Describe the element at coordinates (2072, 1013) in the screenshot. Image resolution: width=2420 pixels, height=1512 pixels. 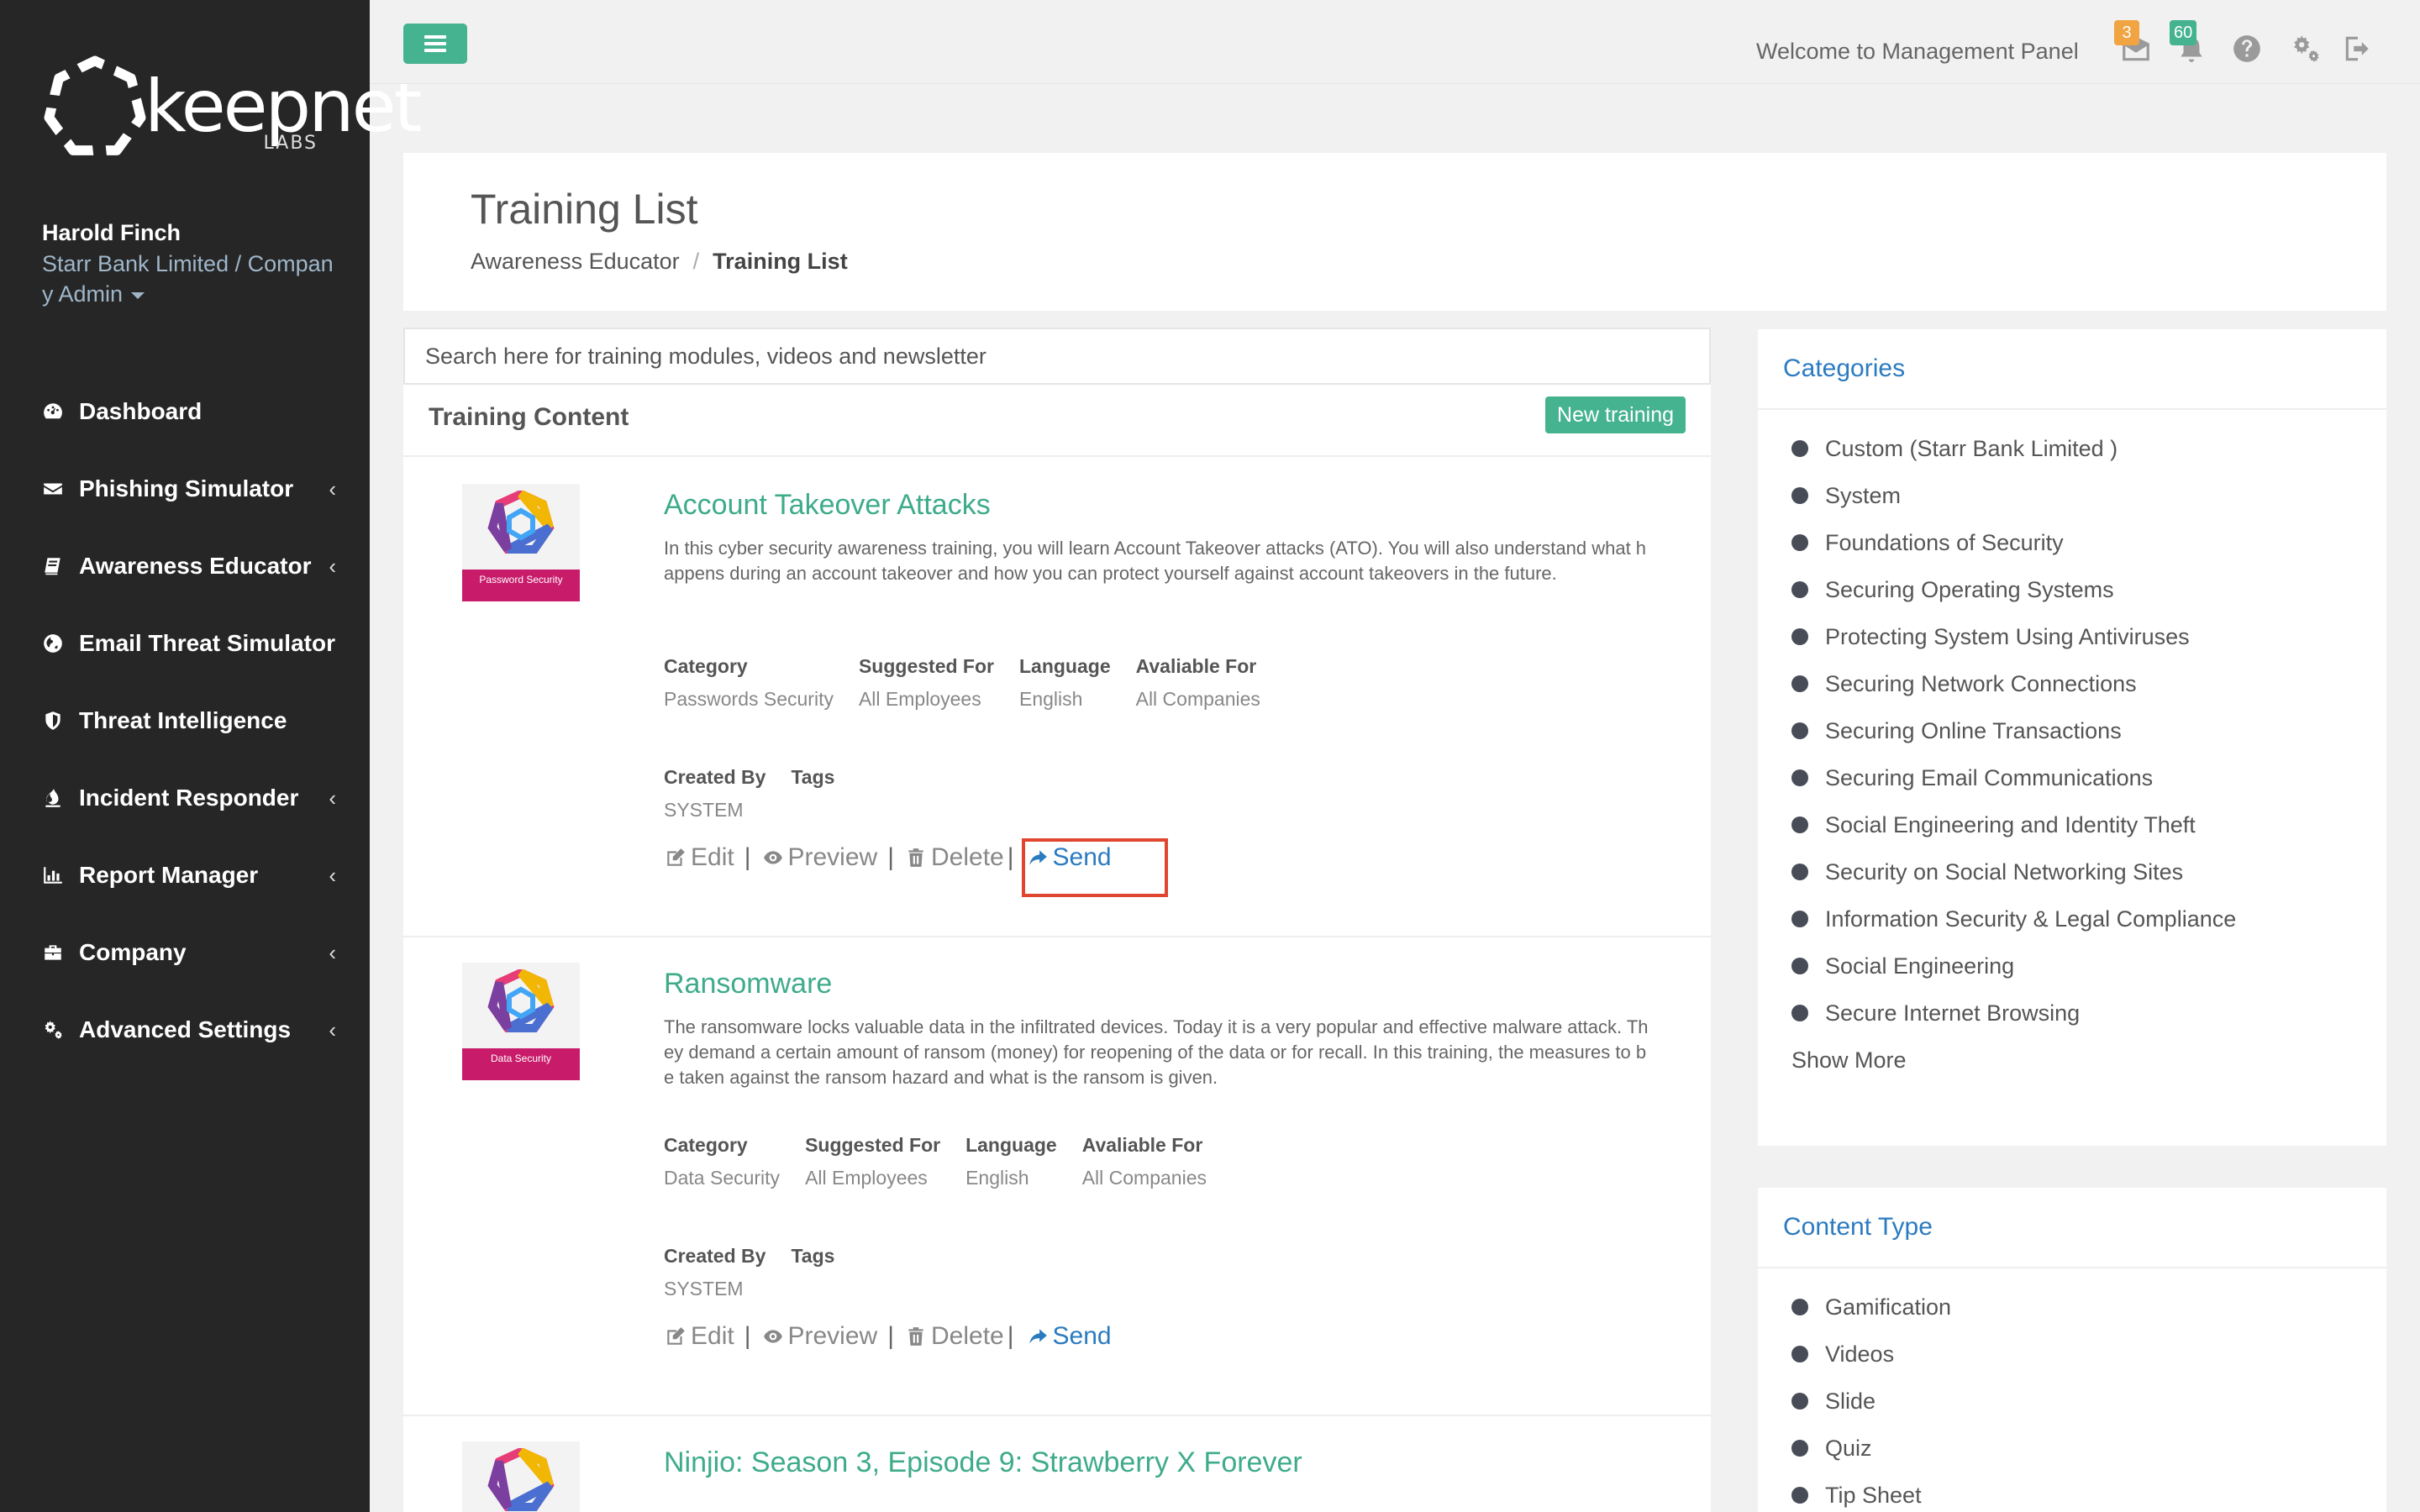
I see `filter-item: Secure Internet Browsing` at that location.